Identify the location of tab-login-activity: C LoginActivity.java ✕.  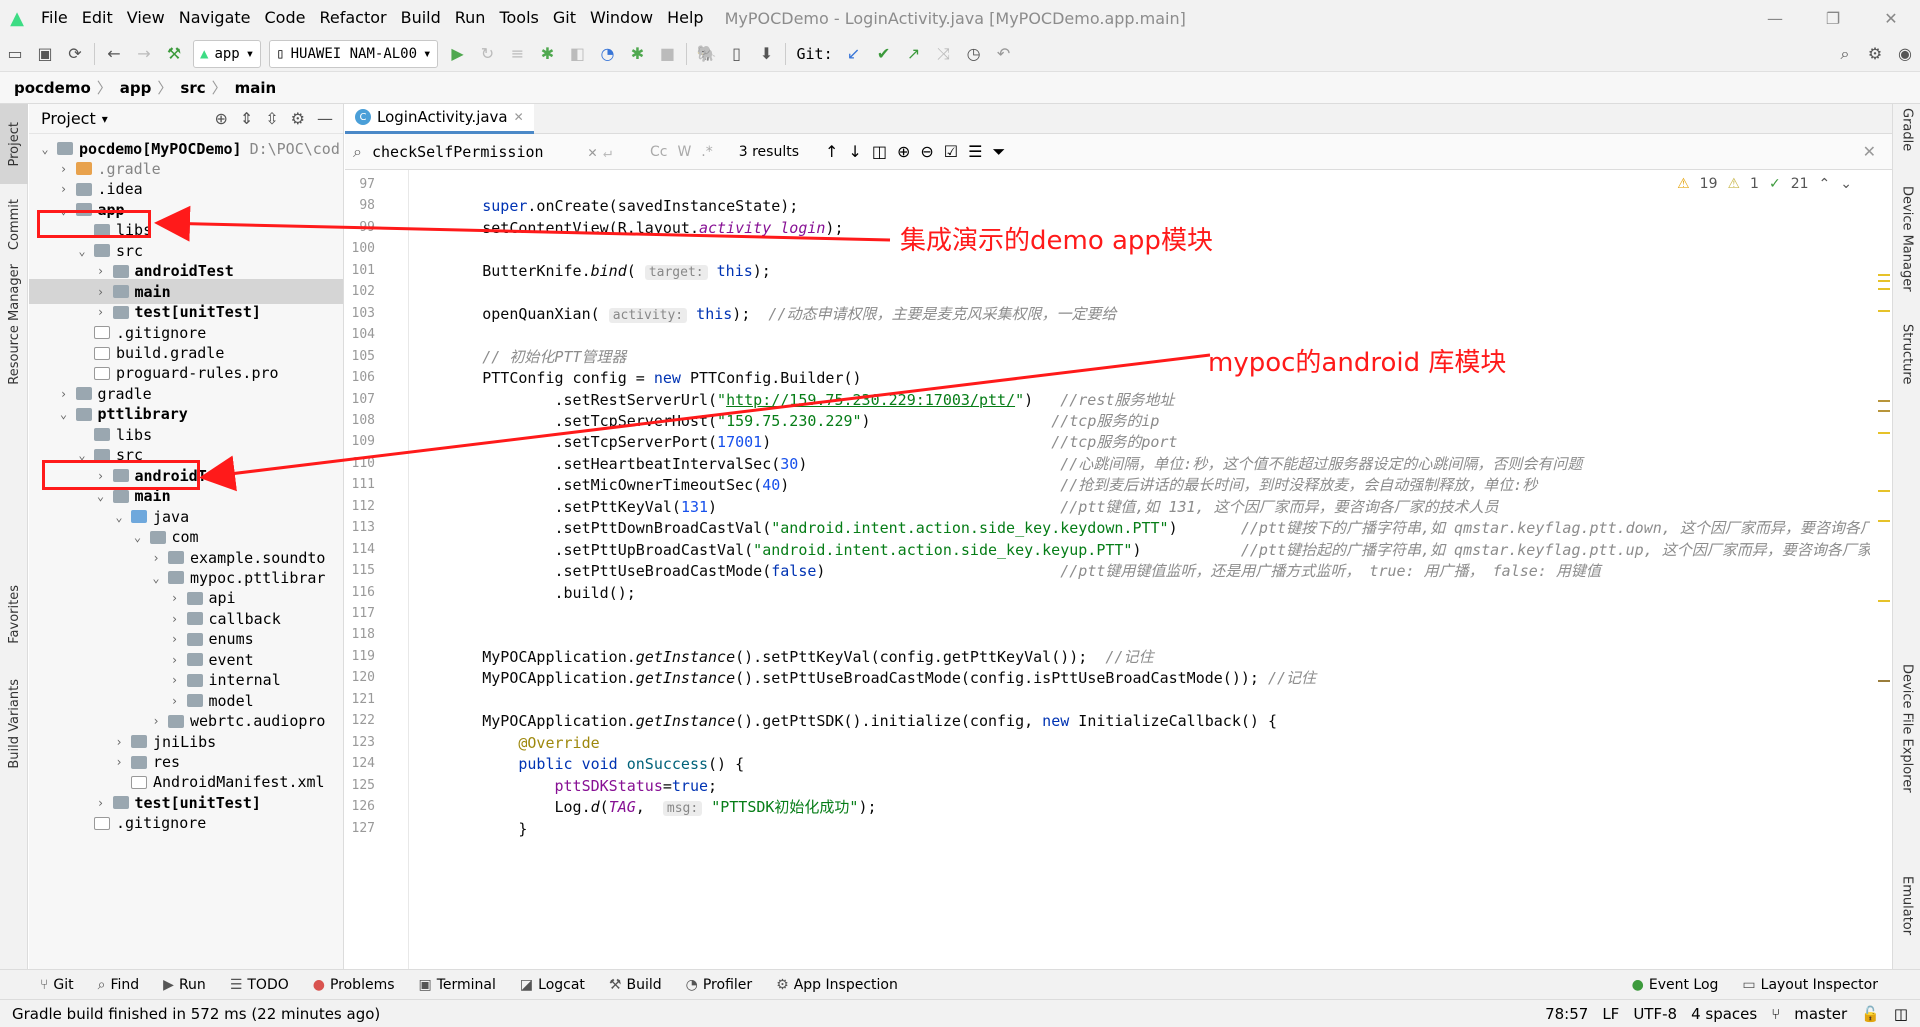
(439, 118).